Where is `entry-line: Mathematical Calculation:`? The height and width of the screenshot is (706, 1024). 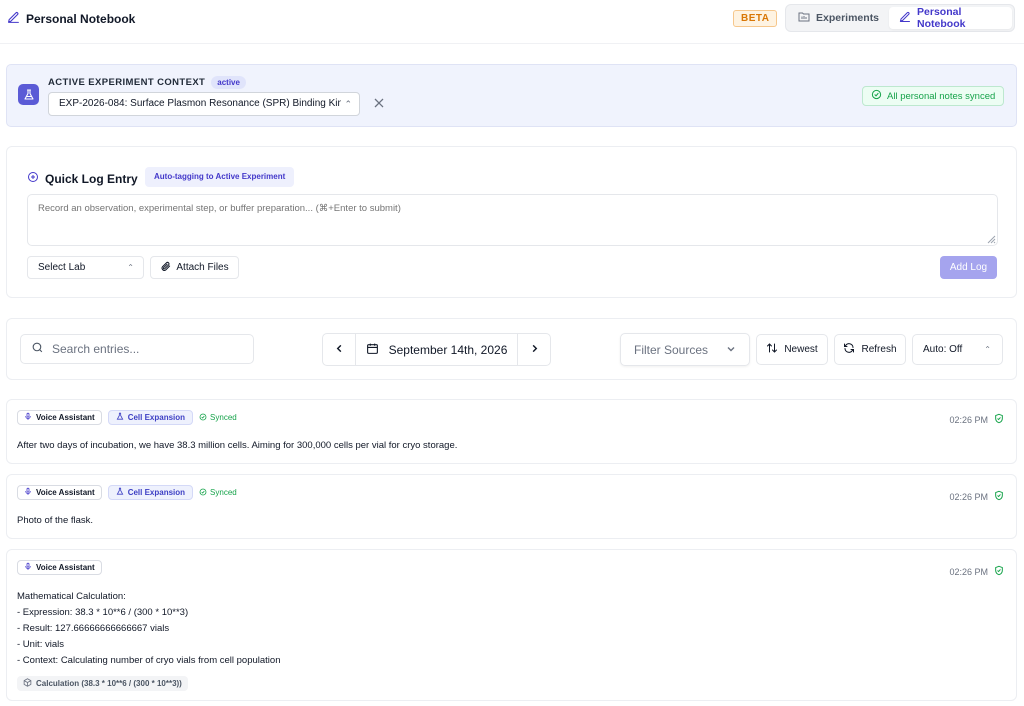
entry-line: Mathematical Calculation: is located at coordinates (71, 596).